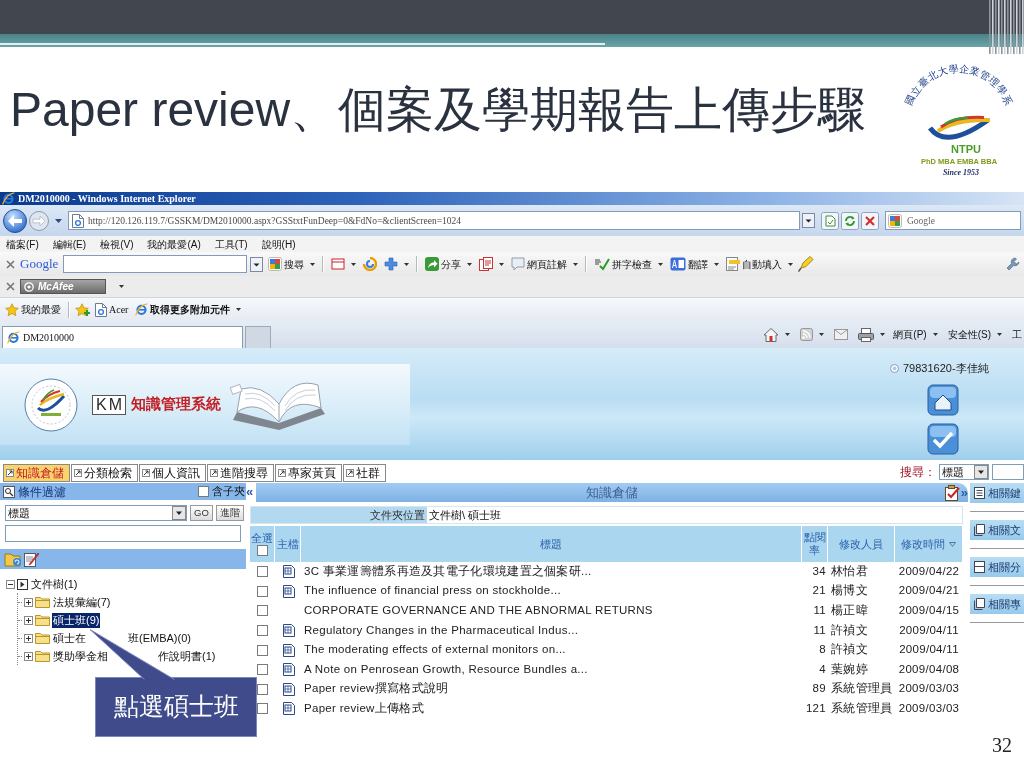 The width and height of the screenshot is (1024, 768). What do you see at coordinates (187, 656) in the screenshot?
I see `tree-item: 作說明書(1)` at bounding box center [187, 656].